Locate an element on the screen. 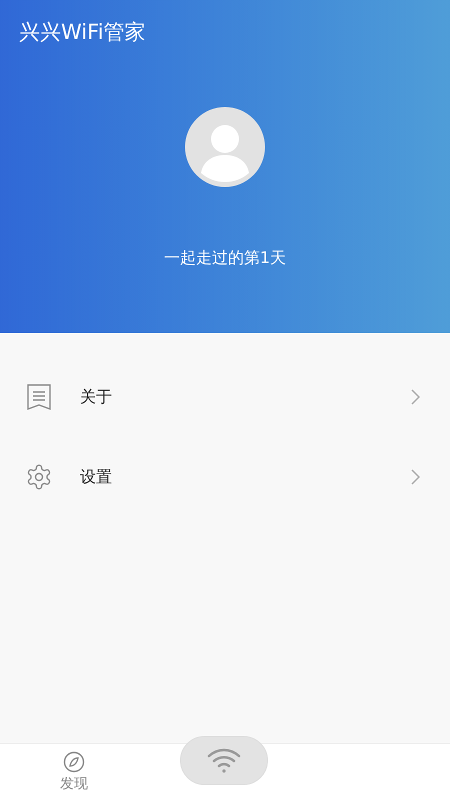 Image resolution: width=450 pixels, height=800 pixels. nav-tab: 发现 is located at coordinates (74, 769).